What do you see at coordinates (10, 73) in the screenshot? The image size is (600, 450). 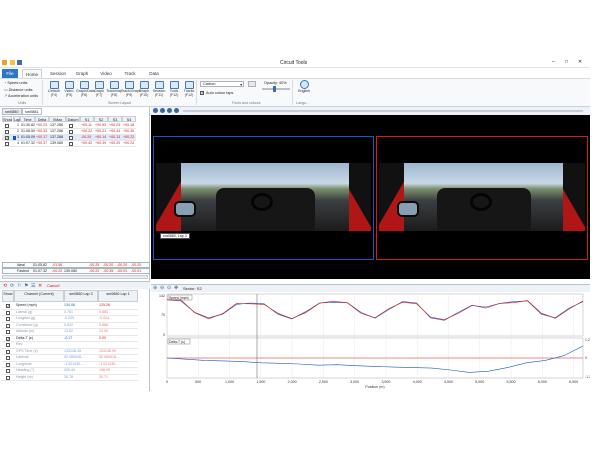 I see `file-tab: File` at bounding box center [10, 73].